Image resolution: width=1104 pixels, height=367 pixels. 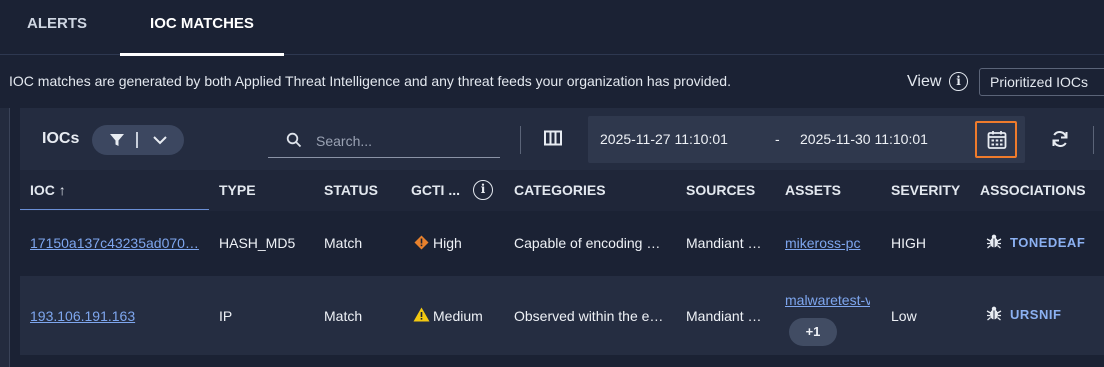 I want to click on columns-icon, so click(x=553, y=140).